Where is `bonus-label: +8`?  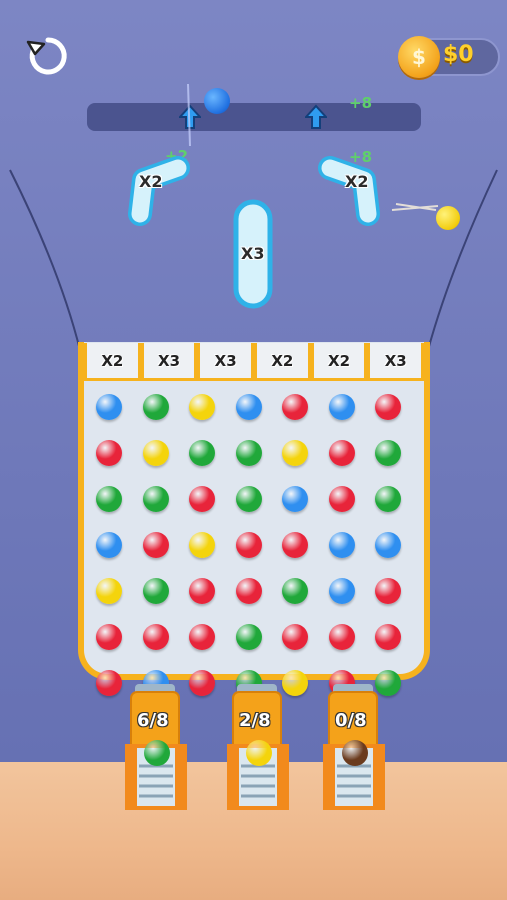
bonus-label: +8 is located at coordinates (361, 103).